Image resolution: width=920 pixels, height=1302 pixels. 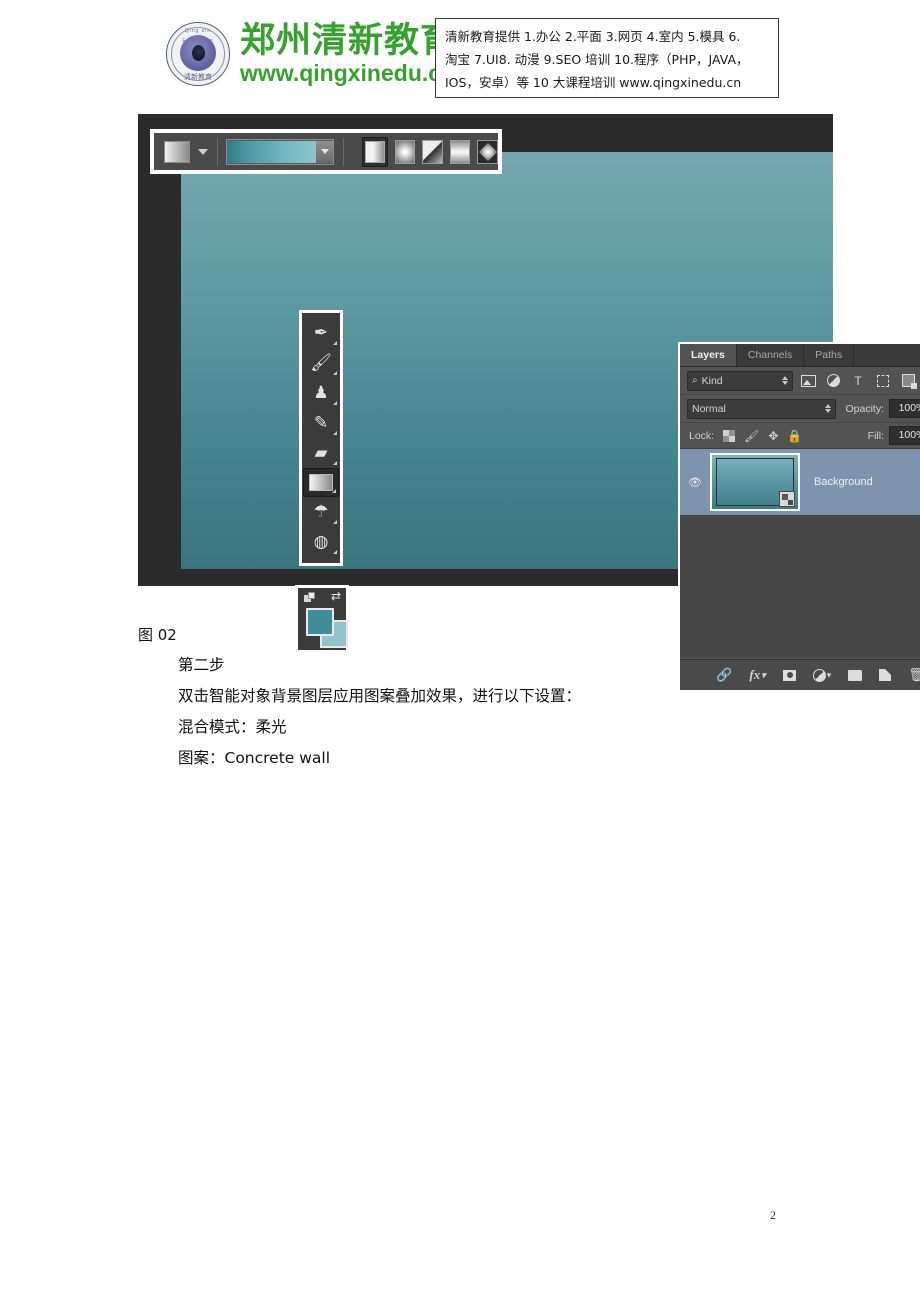 I want to click on gradient-tool-icon, so click(x=321, y=482).